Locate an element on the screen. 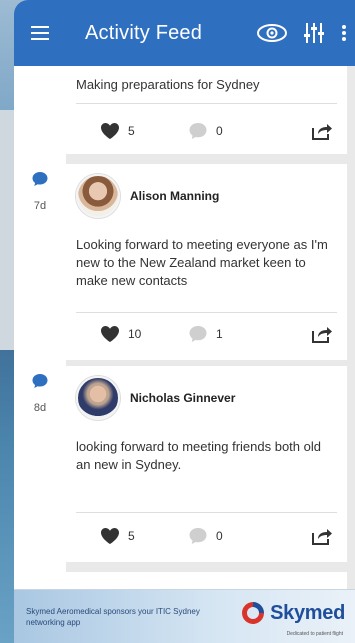 The width and height of the screenshot is (355, 643). timeline-entry: 7d is located at coordinates (40, 191).